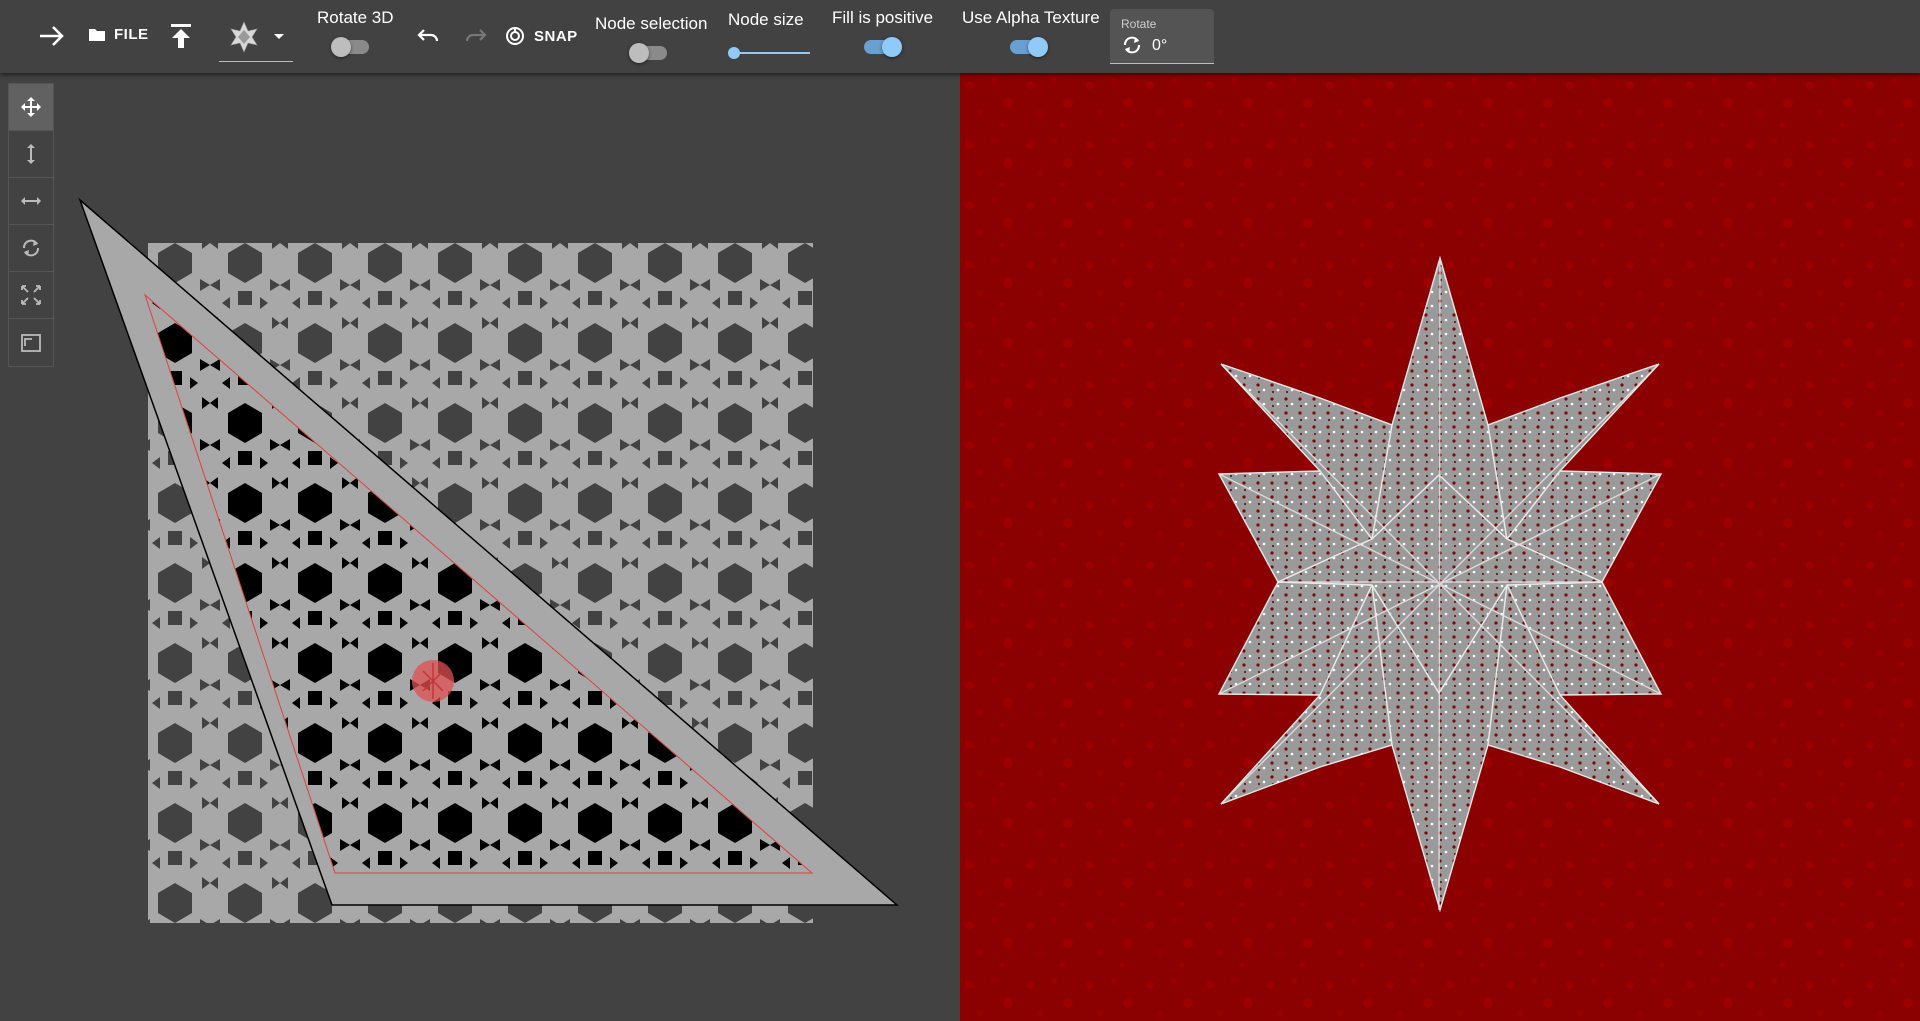 The image size is (1920, 1021). I want to click on alpha-texture-switch, so click(1029, 47).